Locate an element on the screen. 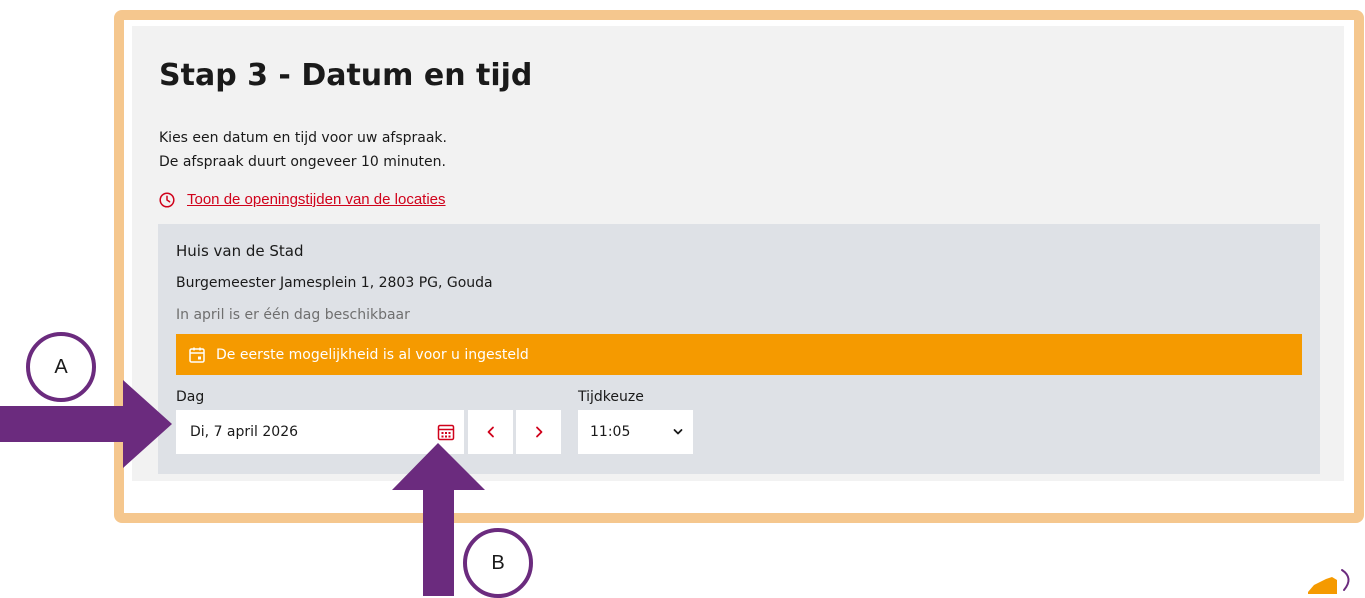 This screenshot has width=1365, height=598. annotation-b-label: B is located at coordinates (498, 562).